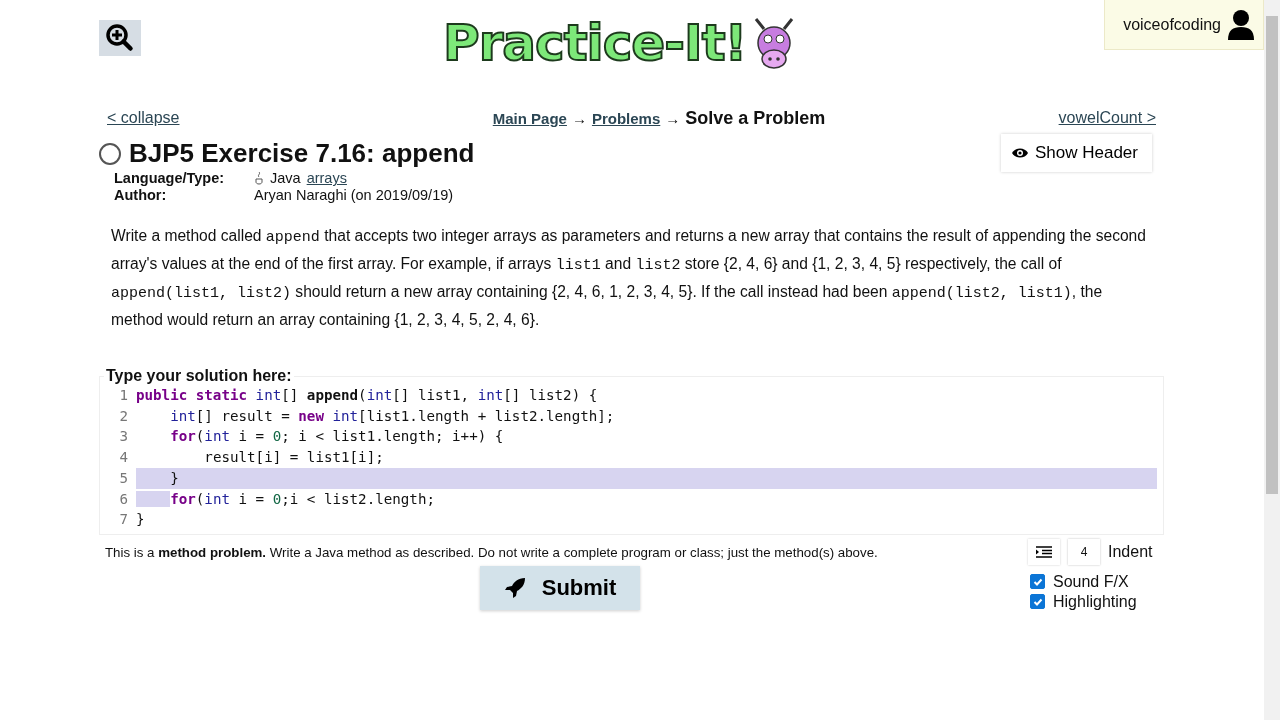 This screenshot has height=720, width=1280. What do you see at coordinates (629, 278) in the screenshot?
I see `problem-description: Write a method called append that accepts two integer arrays as parameters and returns a new array that contains the result of appending the second array's values at the end of the first array. For example, if arrays list1 and list2 store {2, 4, 6} and {1, 2, 3, 4, 5} respectively, the call of append(list1, list2) should return a new array containing {2, 4, 6, 1, 2, 3, 4, 5}. If the call instead had been append(list2, list1), the method would return an array containing {1, 2, 3, 4, 5, 2, 4, 6}.` at bounding box center [629, 278].